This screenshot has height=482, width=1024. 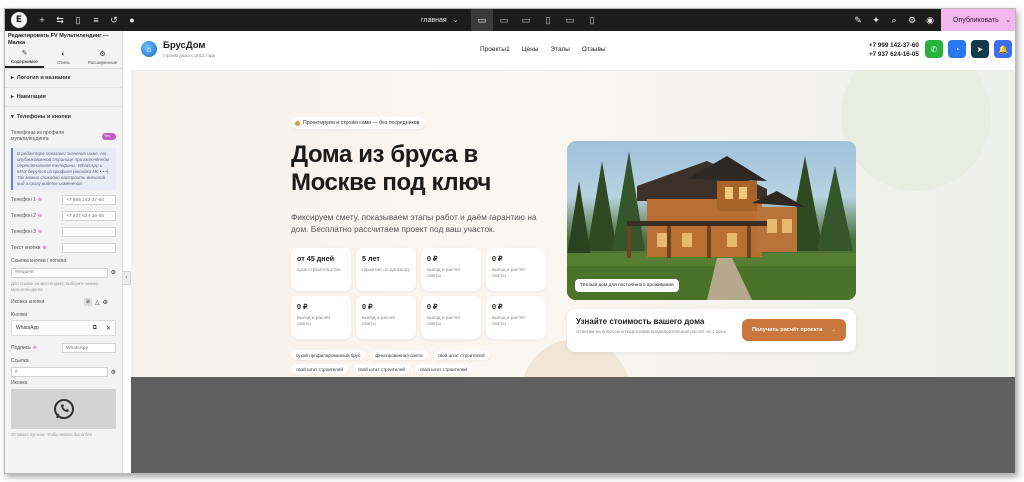 What do you see at coordinates (89, 216) in the screenshot?
I see `phone-2-input: +7 937 624-16-05` at bounding box center [89, 216].